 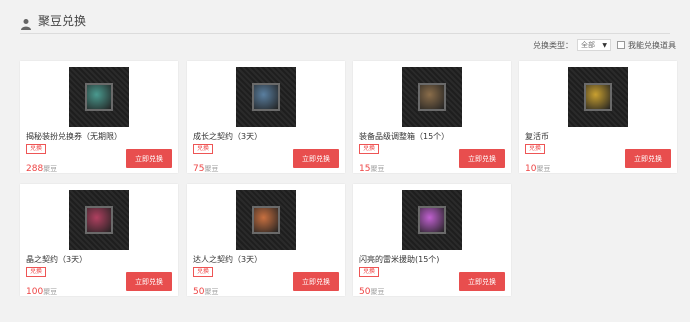 What do you see at coordinates (399, 259) in the screenshot?
I see `item-name: 闪亮的雷米援助(15个)` at bounding box center [399, 259].